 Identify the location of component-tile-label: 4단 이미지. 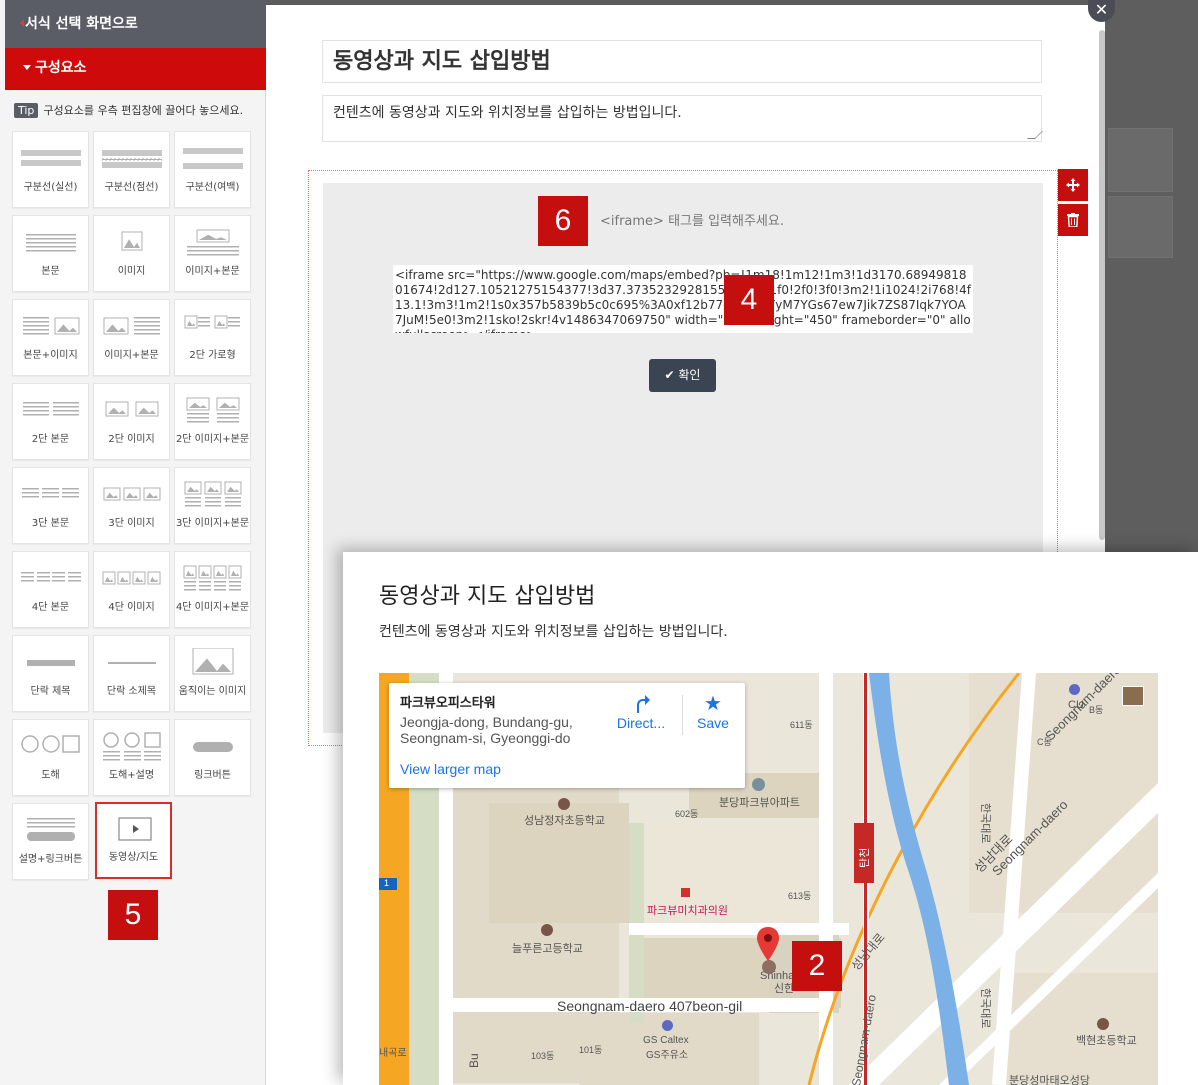
(131, 607).